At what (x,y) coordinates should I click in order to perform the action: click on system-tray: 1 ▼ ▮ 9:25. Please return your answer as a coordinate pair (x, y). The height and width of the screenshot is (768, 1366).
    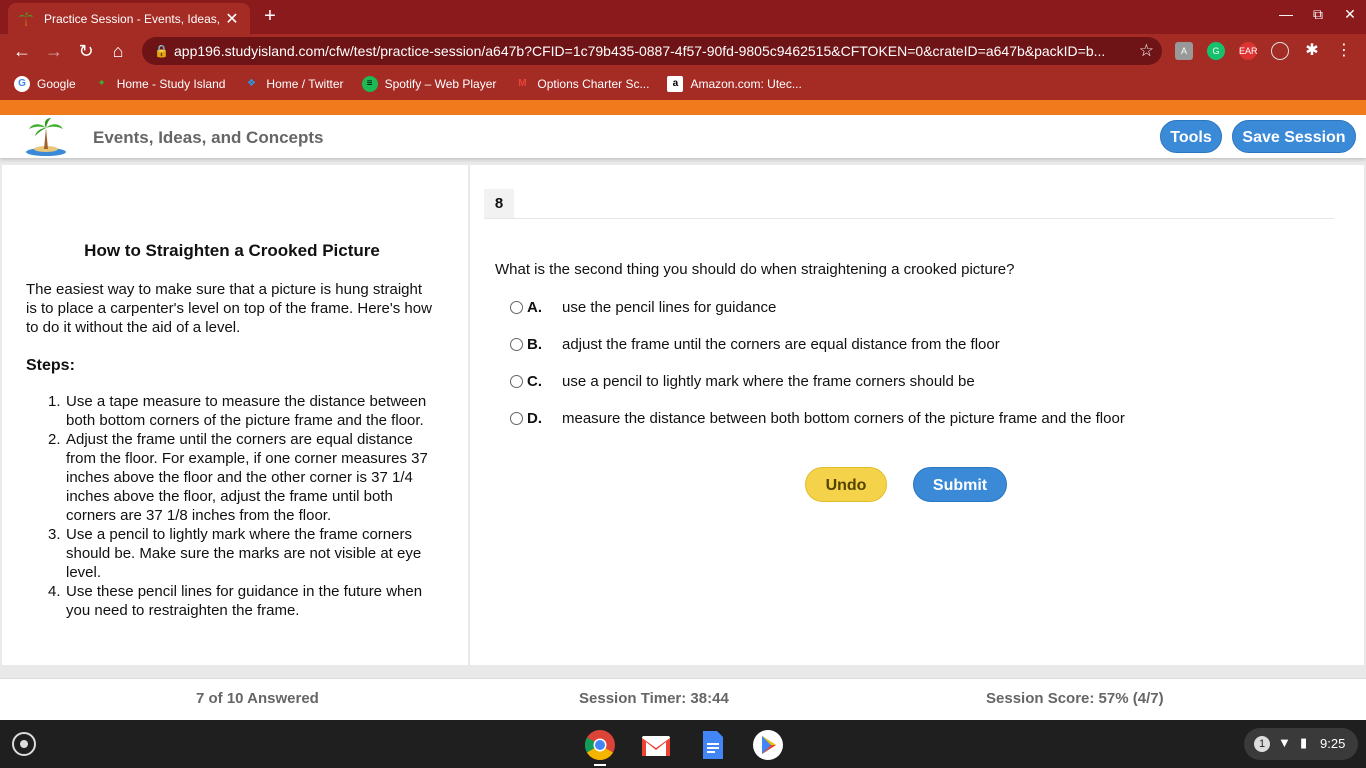
    Looking at the image, I should click on (1301, 744).